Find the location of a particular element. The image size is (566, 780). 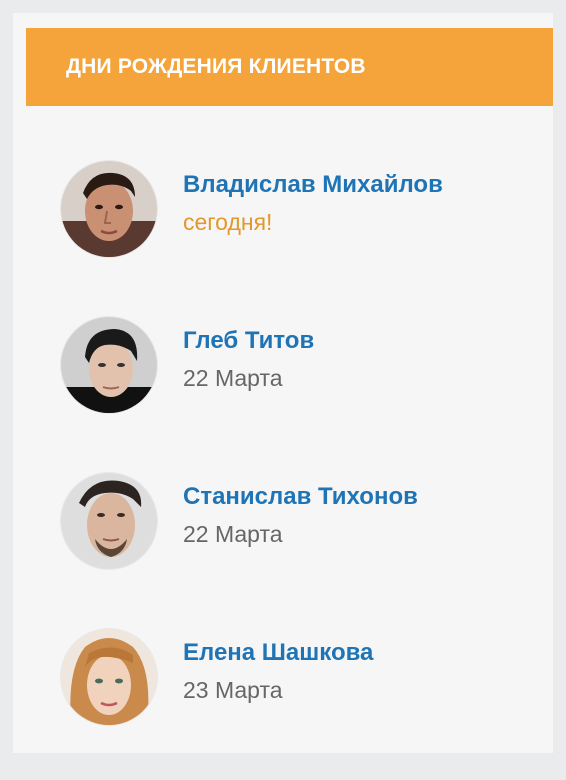

client-list-item: Елена Шашкова 23 Марта is located at coordinates (283, 684).